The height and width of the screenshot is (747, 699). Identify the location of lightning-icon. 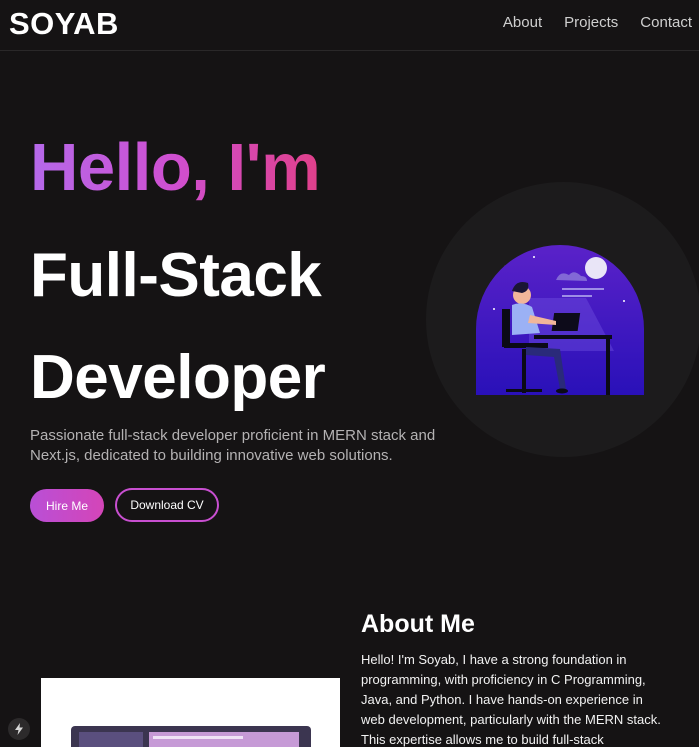
(19, 729).